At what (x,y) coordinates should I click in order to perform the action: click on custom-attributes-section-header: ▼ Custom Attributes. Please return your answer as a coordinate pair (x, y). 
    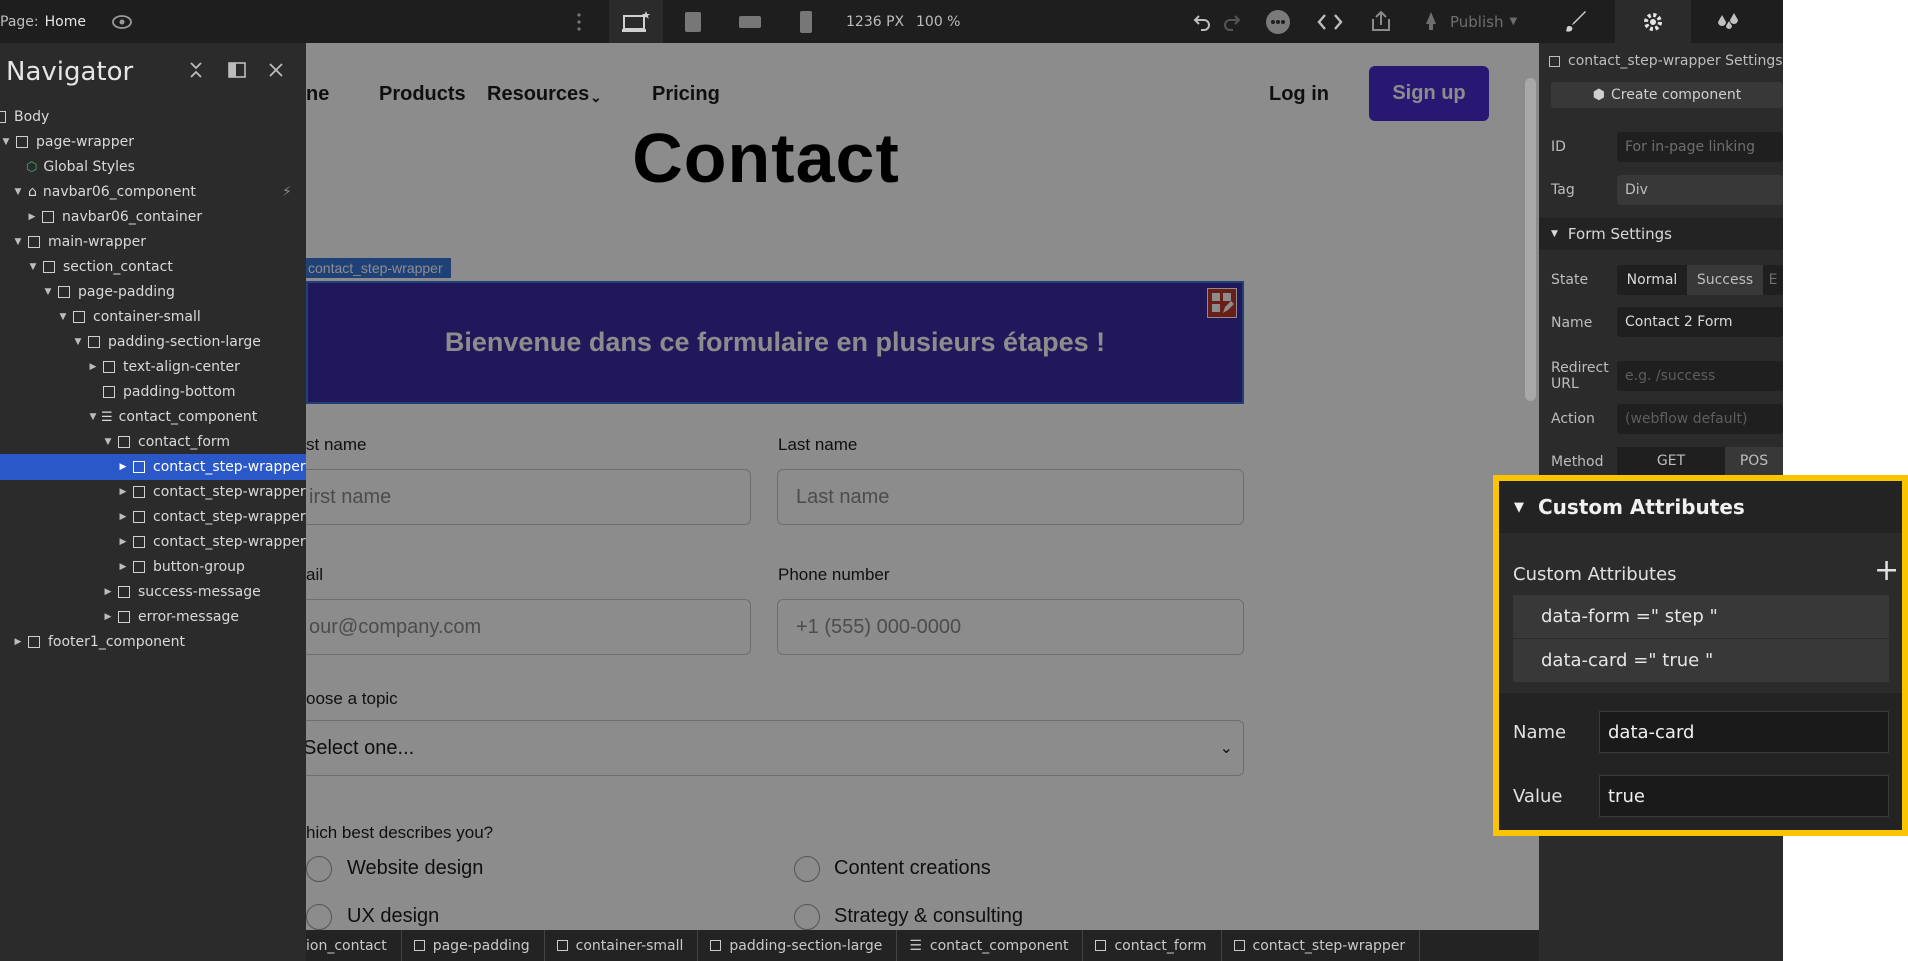
    Looking at the image, I should click on (1700, 507).